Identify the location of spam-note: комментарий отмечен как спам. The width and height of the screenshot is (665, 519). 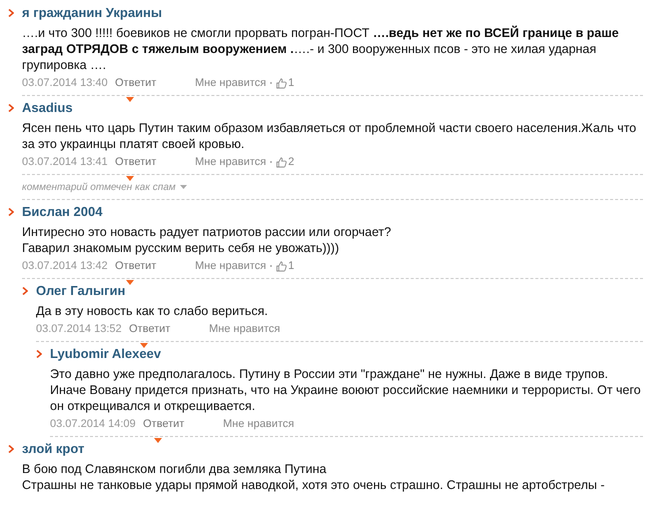
(99, 187).